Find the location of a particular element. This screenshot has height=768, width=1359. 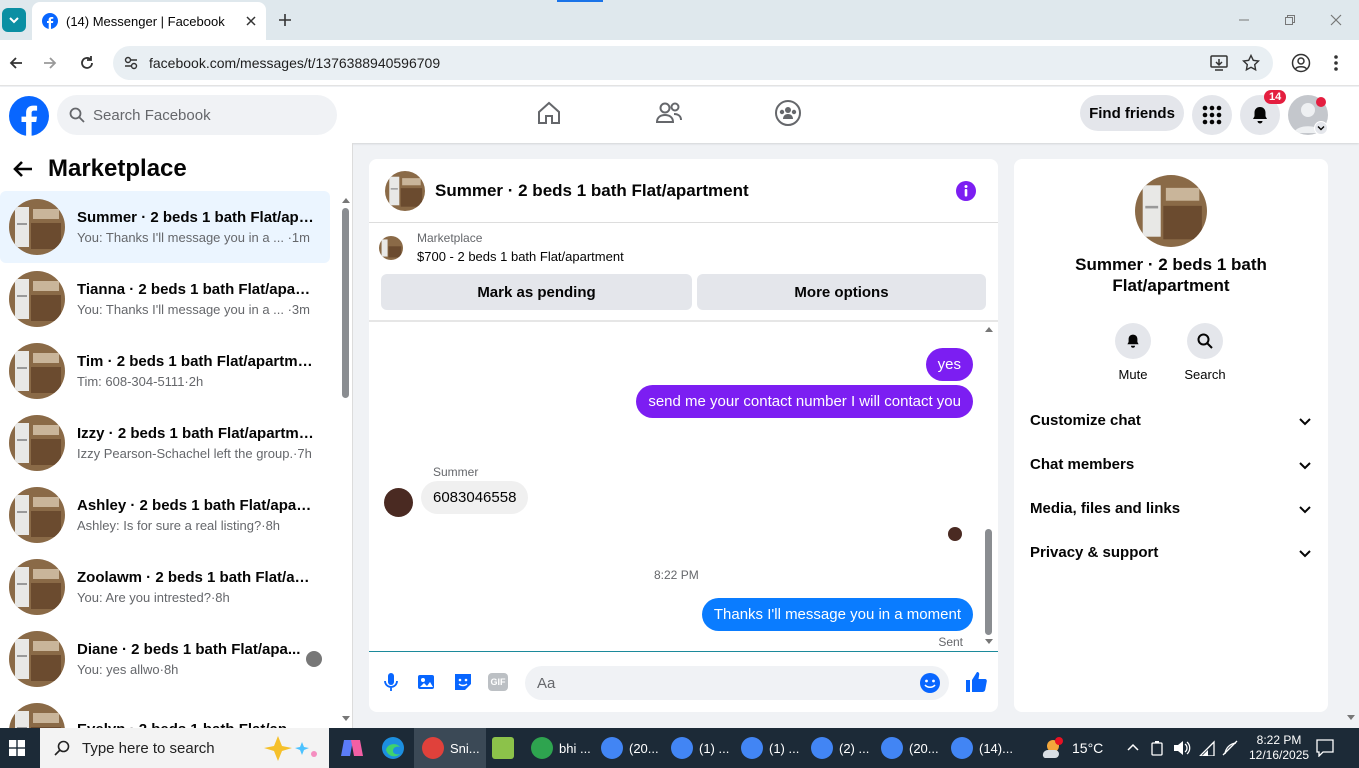

message-timestamp: 8:22 PM is located at coordinates (676, 575).